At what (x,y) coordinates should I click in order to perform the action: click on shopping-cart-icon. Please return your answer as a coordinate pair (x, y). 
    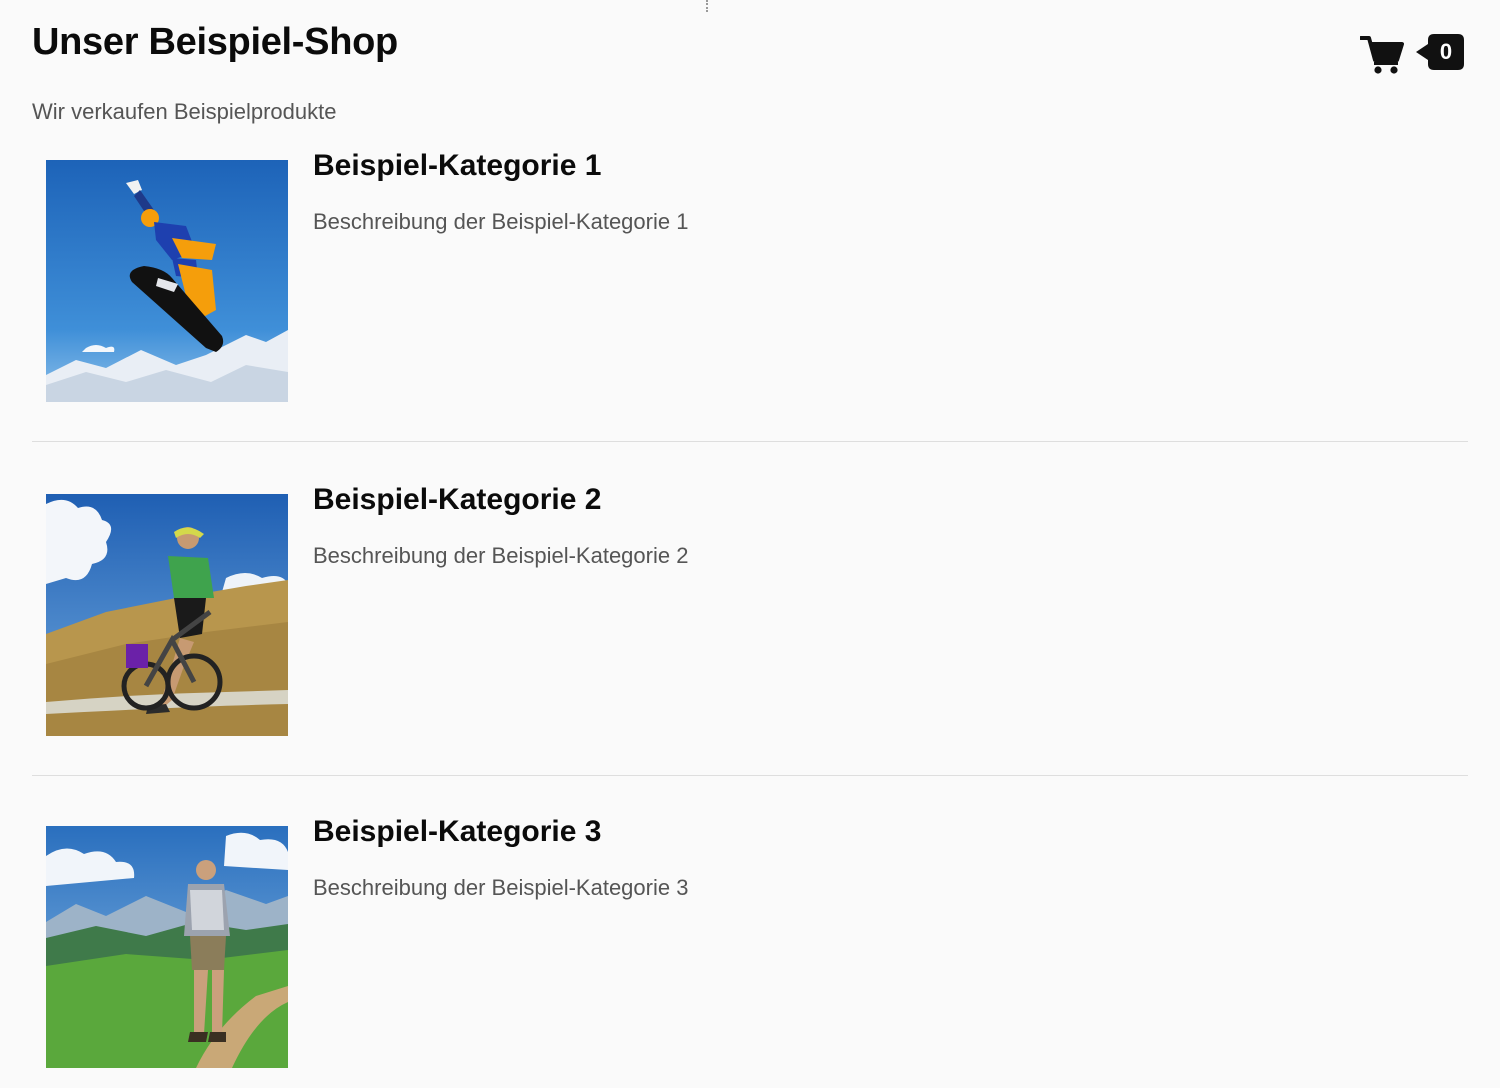
    Looking at the image, I should click on (1382, 55).